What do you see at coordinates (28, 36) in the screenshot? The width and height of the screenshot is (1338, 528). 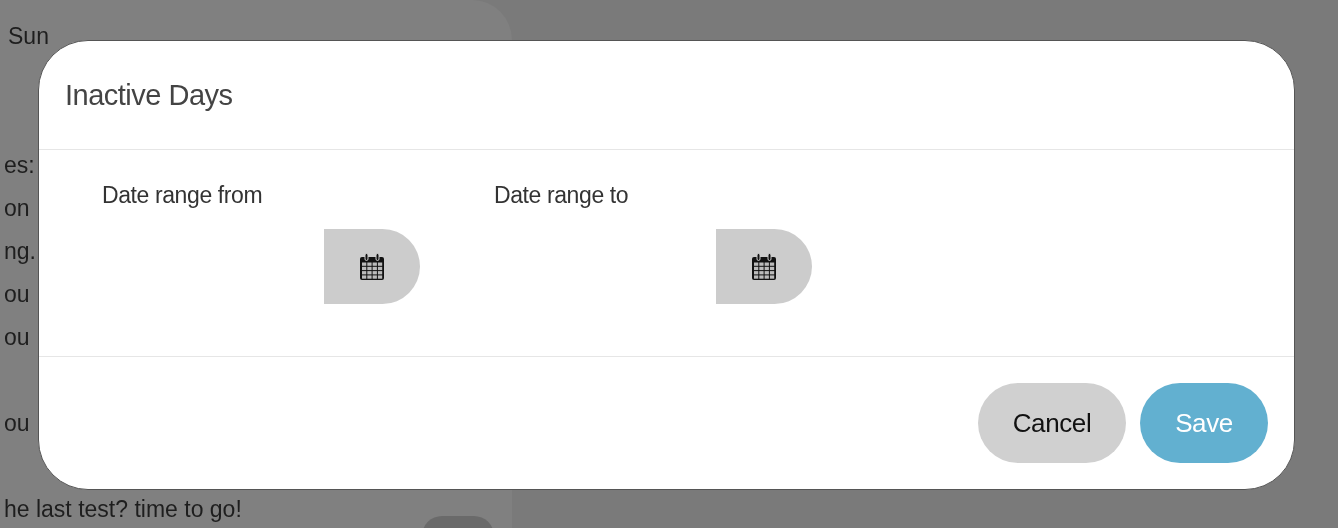 I see `text-line: Sun` at bounding box center [28, 36].